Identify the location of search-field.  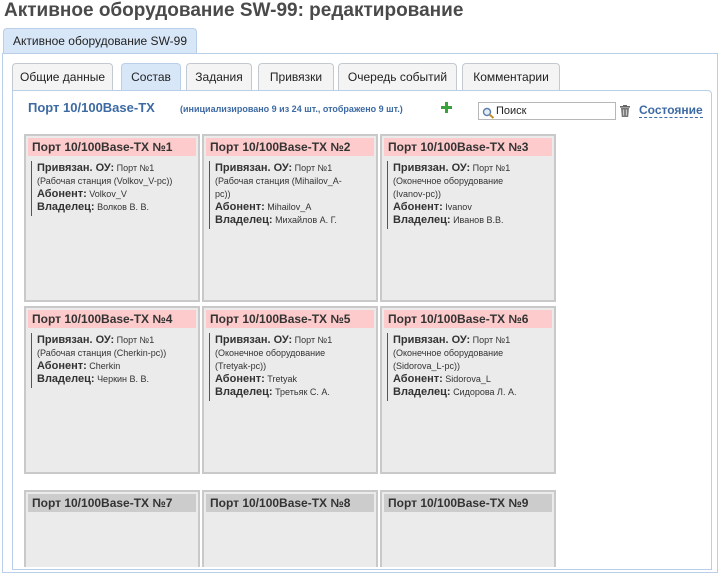
(547, 111).